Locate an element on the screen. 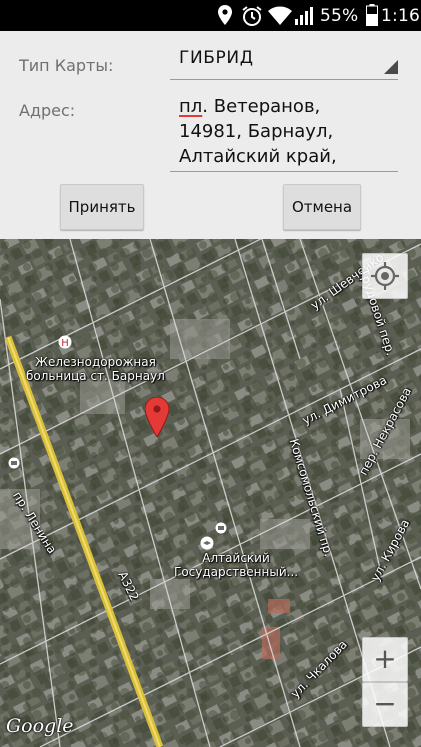 The width and height of the screenshot is (421, 747). hospital-label: Железнодорожная больница ст. Барнаул is located at coordinates (95, 369).